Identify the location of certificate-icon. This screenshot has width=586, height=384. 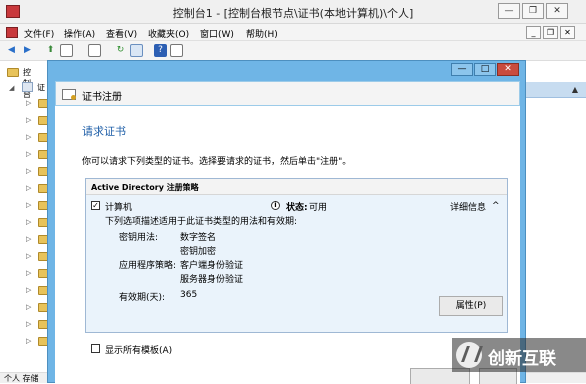
(69, 94).